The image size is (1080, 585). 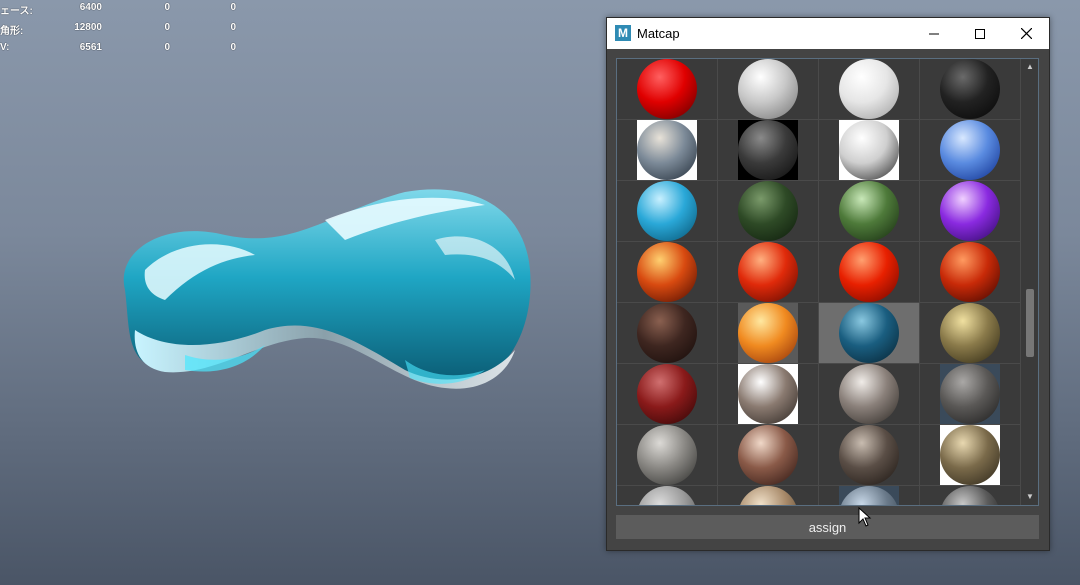 I want to click on matcap-cell-black-gloss, so click(x=970, y=89).